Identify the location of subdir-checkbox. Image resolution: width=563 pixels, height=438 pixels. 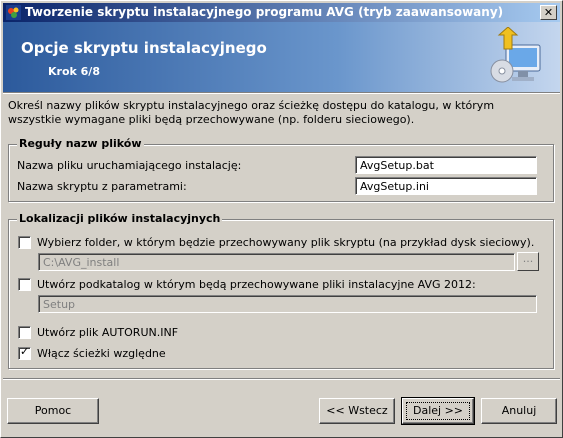
(24, 284).